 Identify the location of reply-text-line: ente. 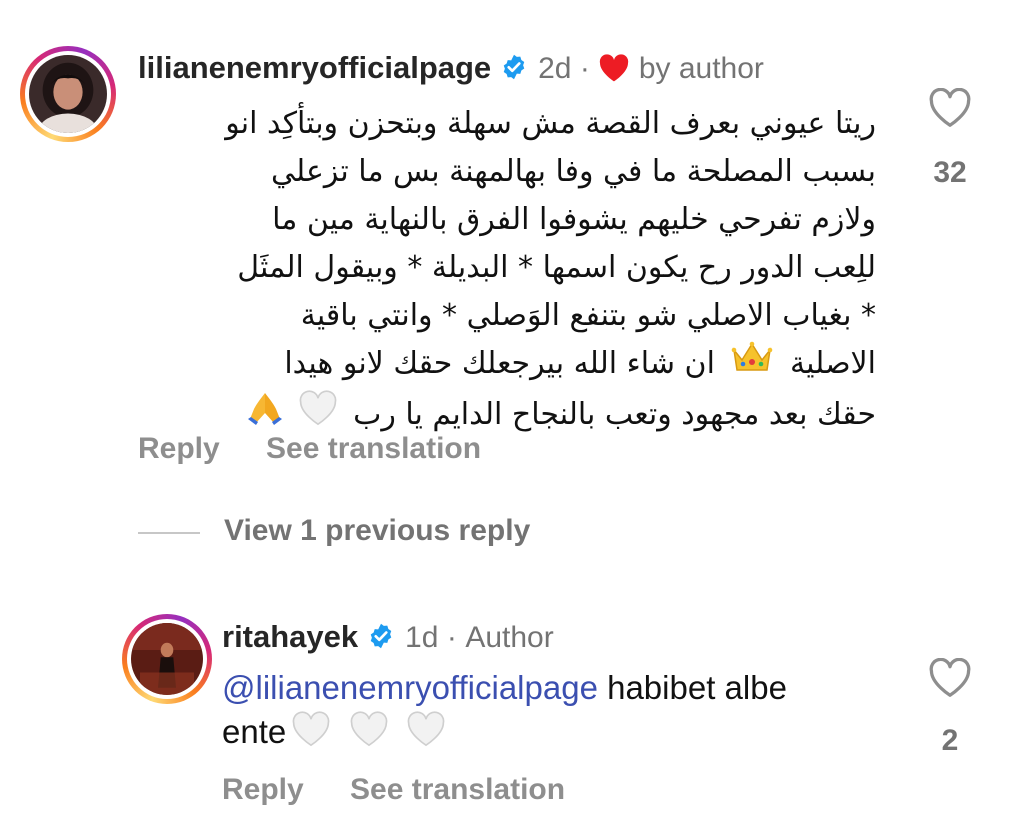
(562, 734).